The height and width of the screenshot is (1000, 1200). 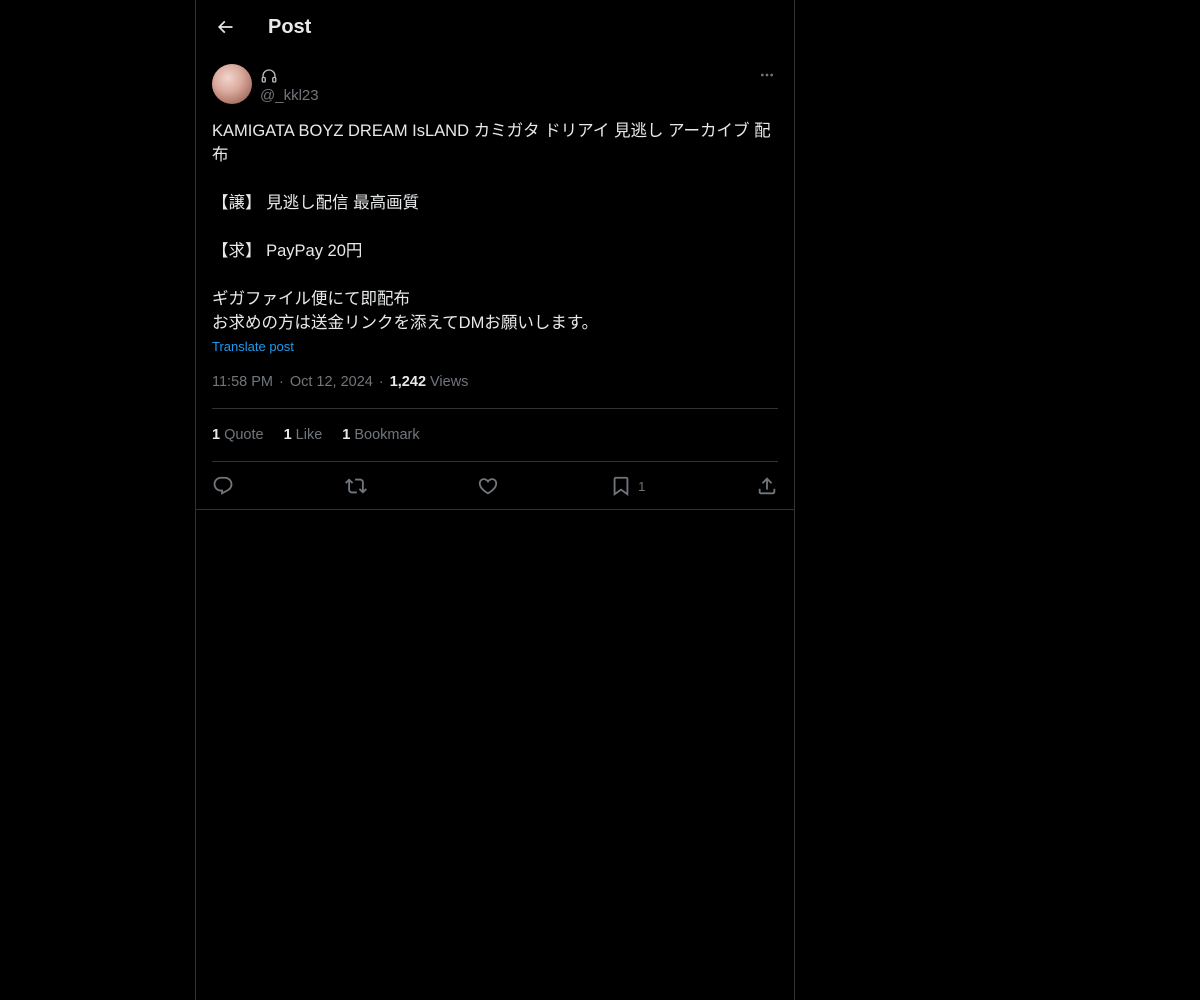 What do you see at coordinates (331, 382) in the screenshot?
I see `post-date: Oct 12, 2024` at bounding box center [331, 382].